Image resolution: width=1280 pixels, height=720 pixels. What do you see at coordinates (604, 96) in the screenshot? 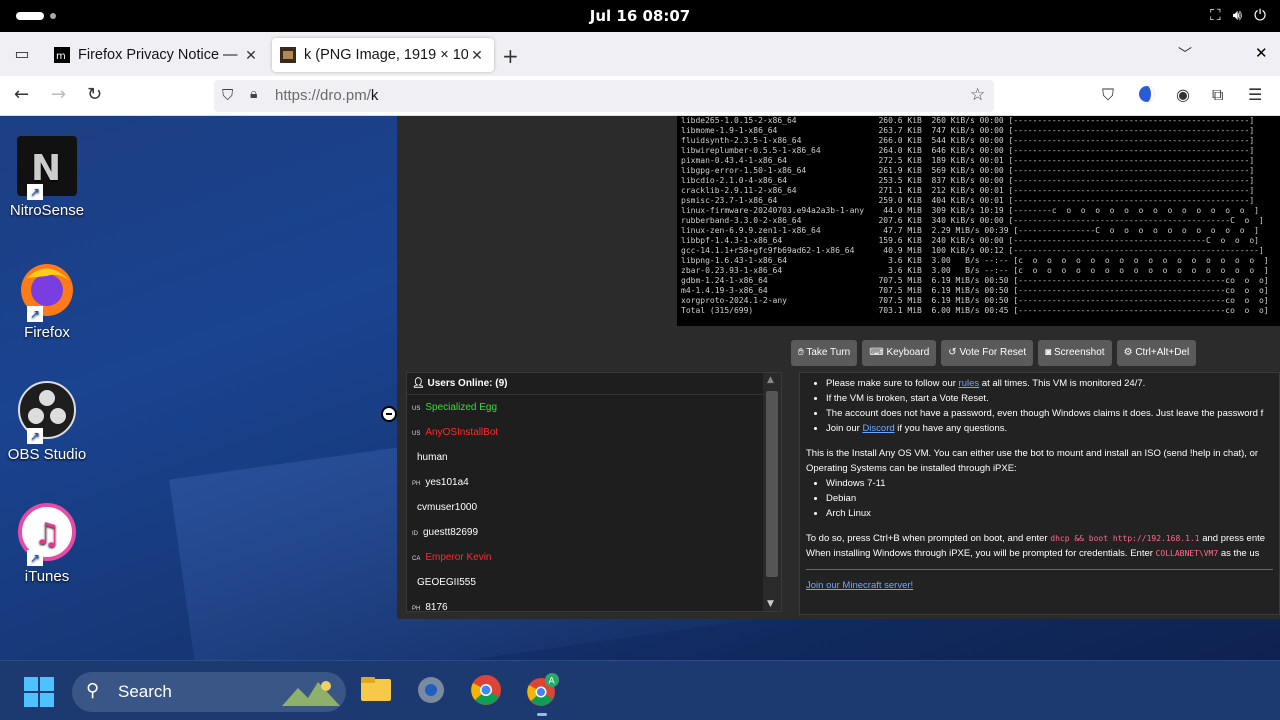
I see `url-bar: ⛉ 🔒︎ https://dro.pm/k ☆` at bounding box center [604, 96].